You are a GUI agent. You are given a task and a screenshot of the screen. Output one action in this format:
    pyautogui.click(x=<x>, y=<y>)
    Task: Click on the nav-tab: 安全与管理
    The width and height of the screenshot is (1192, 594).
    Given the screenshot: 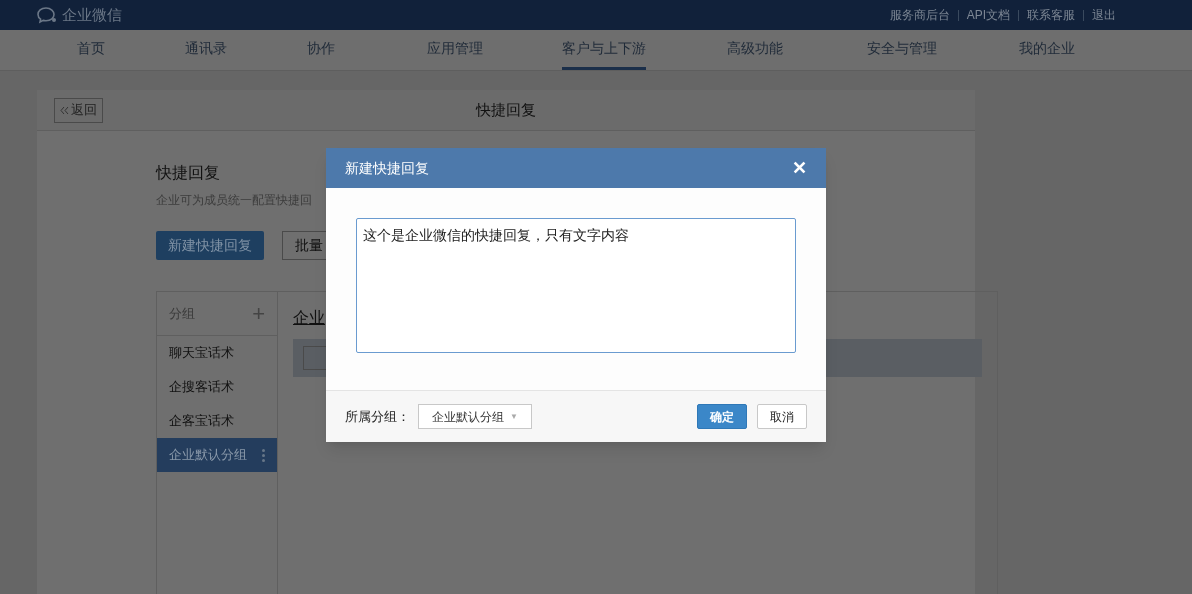 What is the action you would take?
    pyautogui.click(x=901, y=50)
    